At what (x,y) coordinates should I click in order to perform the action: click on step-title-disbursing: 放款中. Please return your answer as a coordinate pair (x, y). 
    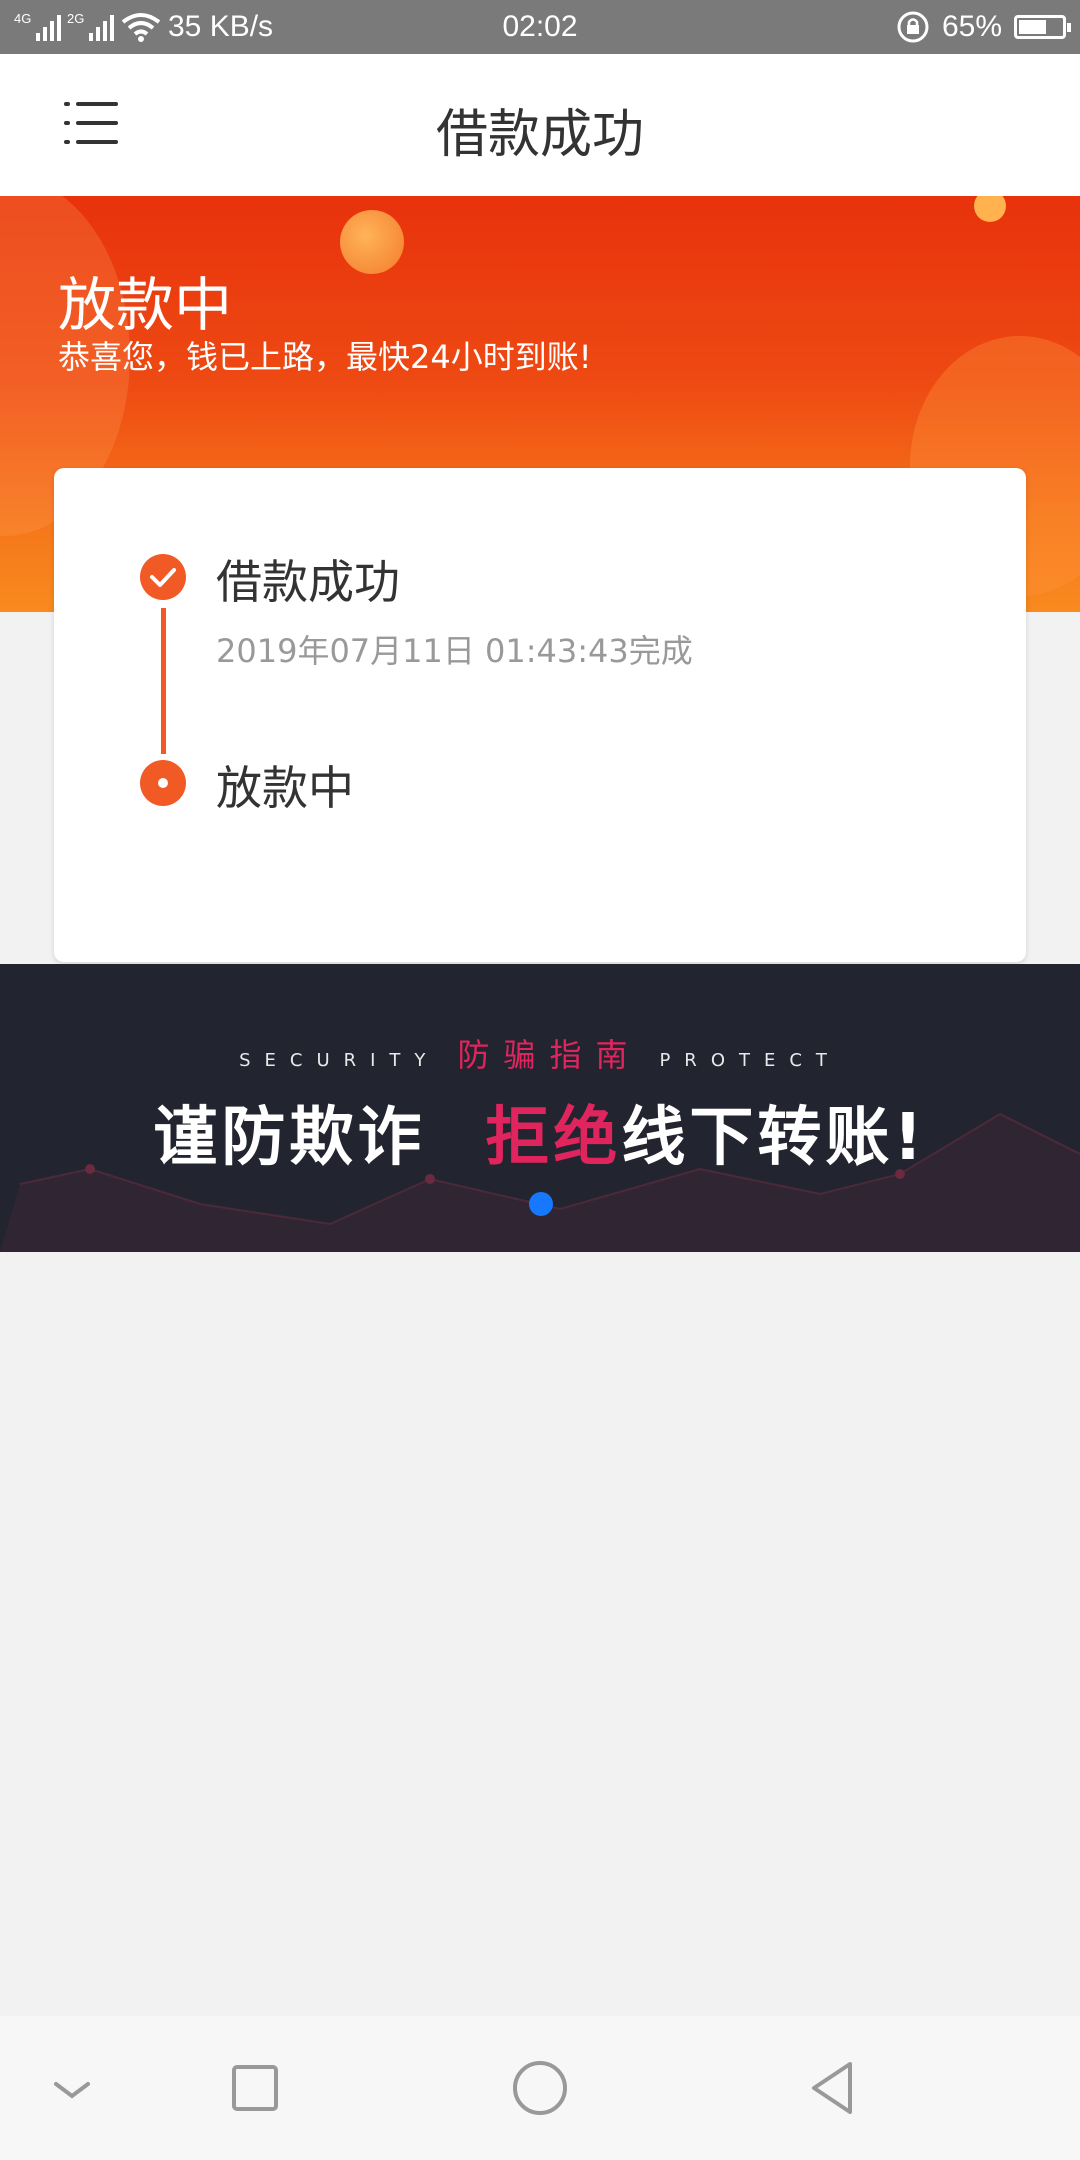
    Looking at the image, I should click on (285, 788).